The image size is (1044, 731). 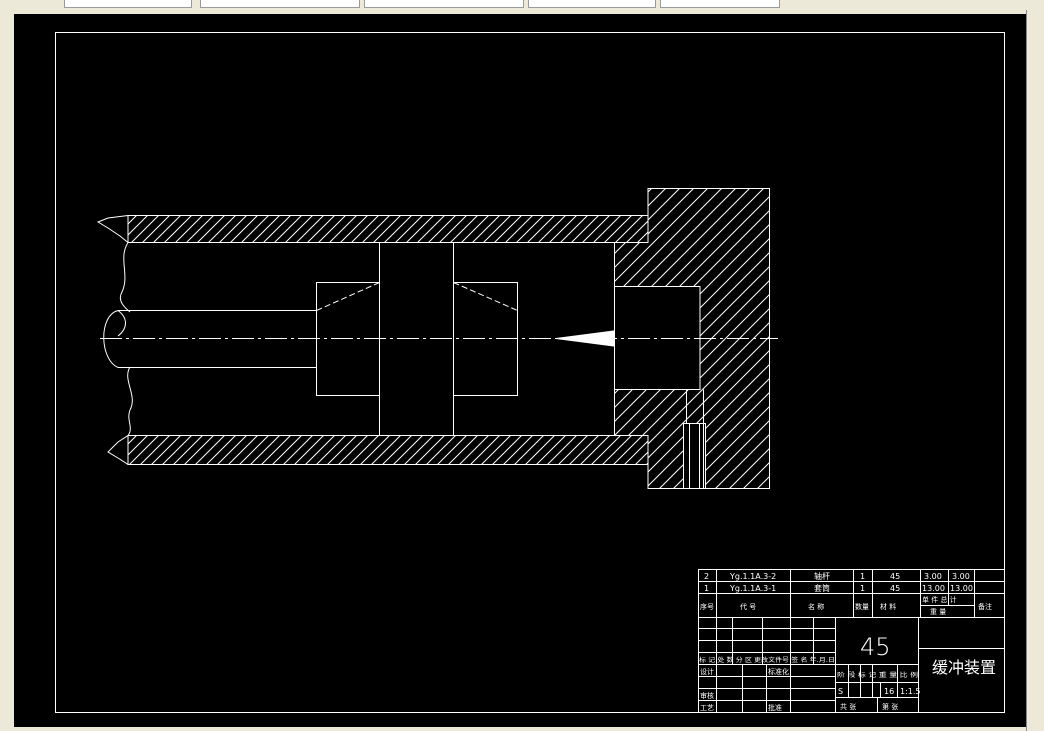 What do you see at coordinates (706, 588) in the screenshot?
I see `bom-row-1-no: 1` at bounding box center [706, 588].